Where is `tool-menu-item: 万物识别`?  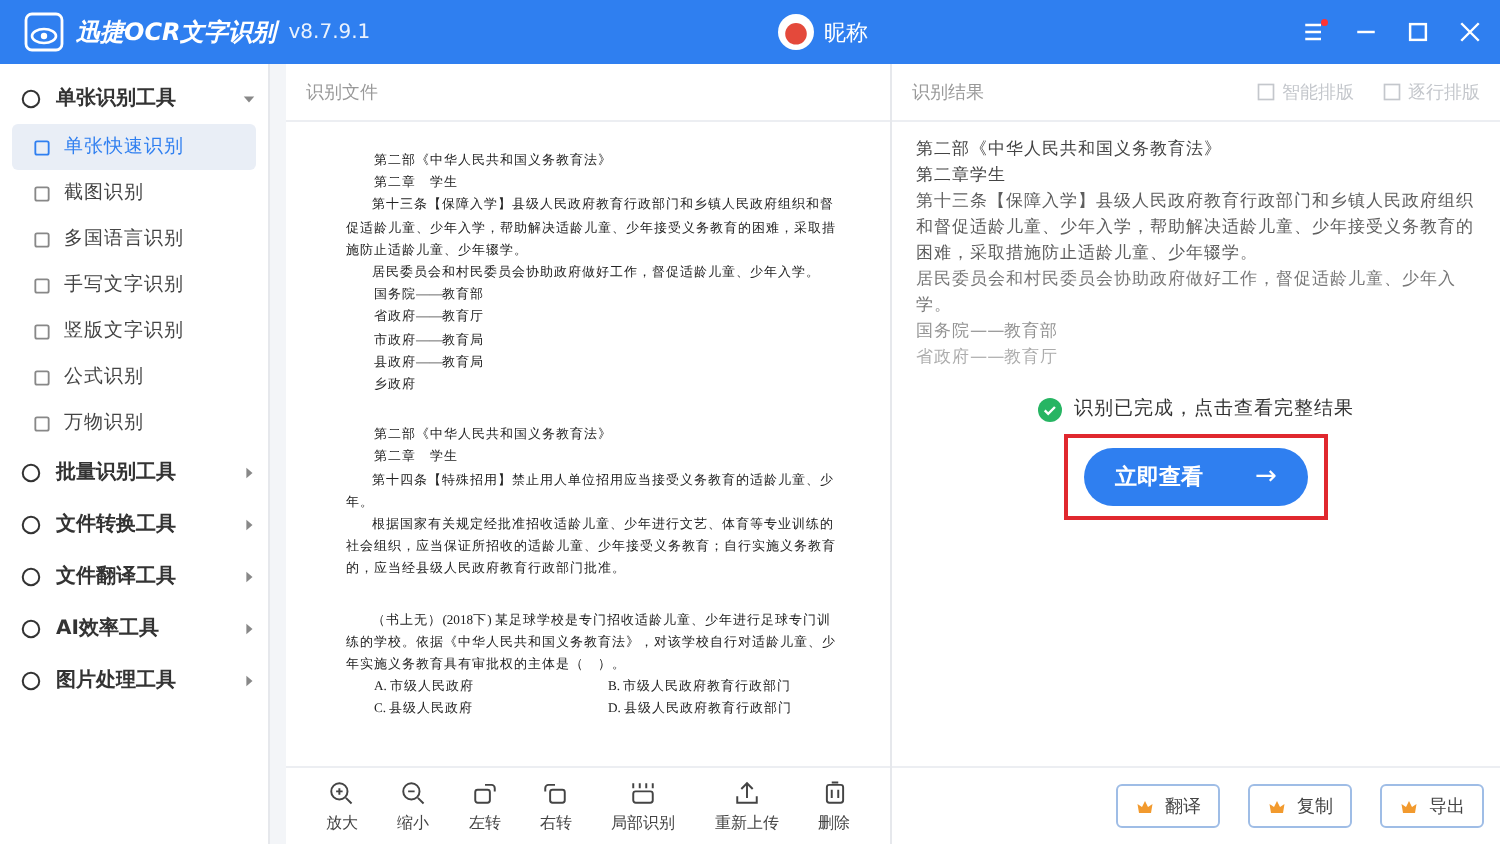 tool-menu-item: 万物识别 is located at coordinates (134, 423).